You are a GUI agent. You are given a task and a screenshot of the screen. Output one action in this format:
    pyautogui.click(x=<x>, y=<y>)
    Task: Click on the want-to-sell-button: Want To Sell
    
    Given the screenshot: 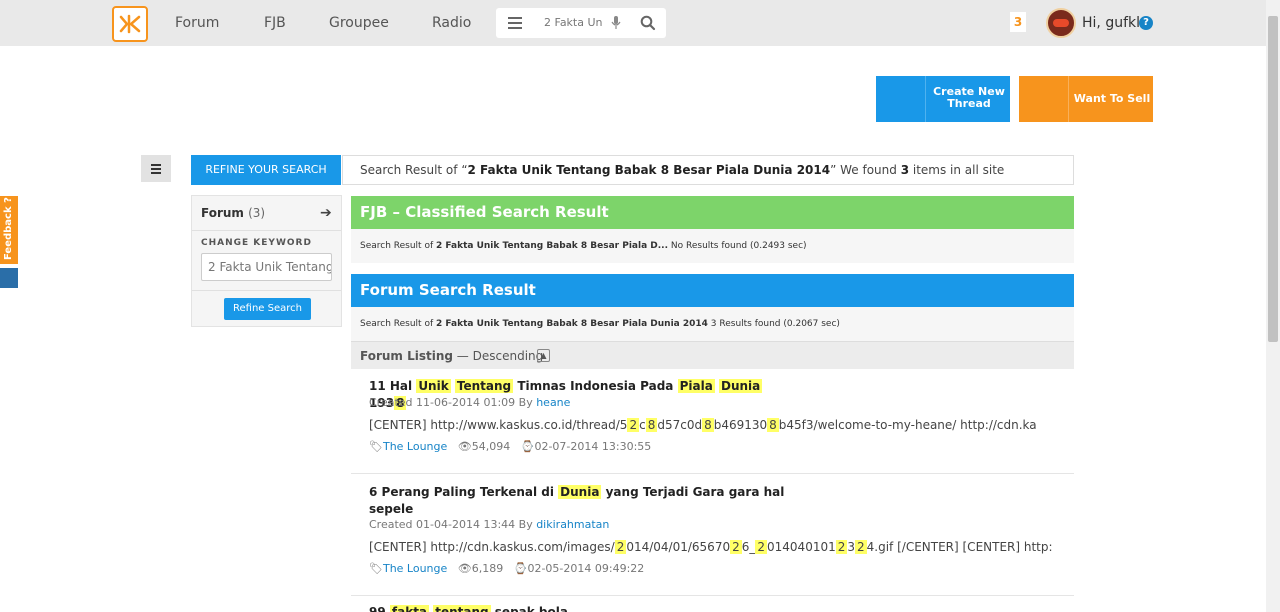 What is the action you would take?
    pyautogui.click(x=1086, y=99)
    